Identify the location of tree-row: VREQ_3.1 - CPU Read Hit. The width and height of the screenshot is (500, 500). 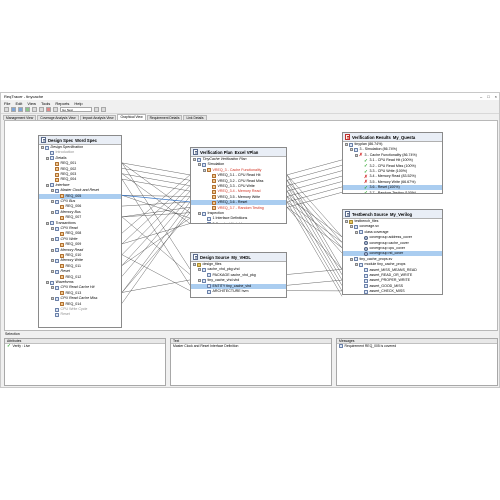
(238, 175).